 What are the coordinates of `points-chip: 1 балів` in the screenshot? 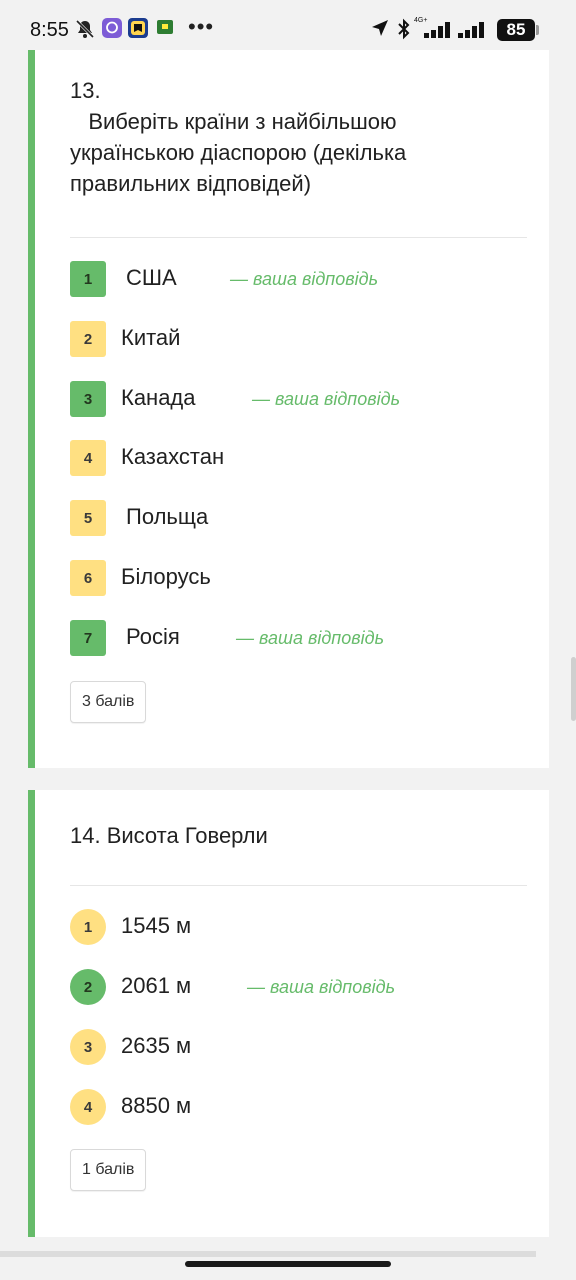 It's located at (108, 1170).